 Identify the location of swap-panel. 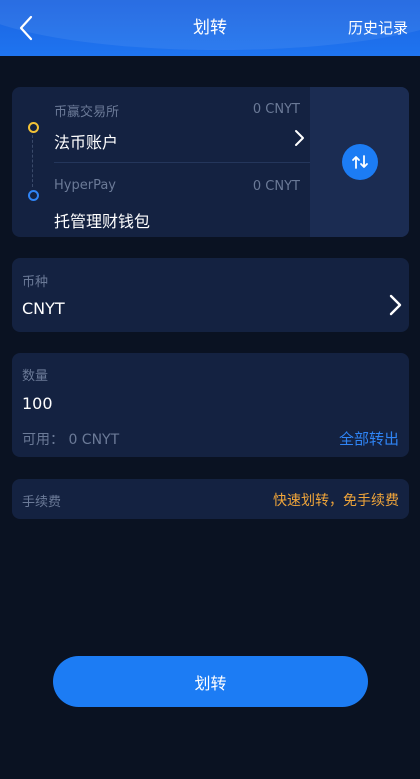
(359, 162).